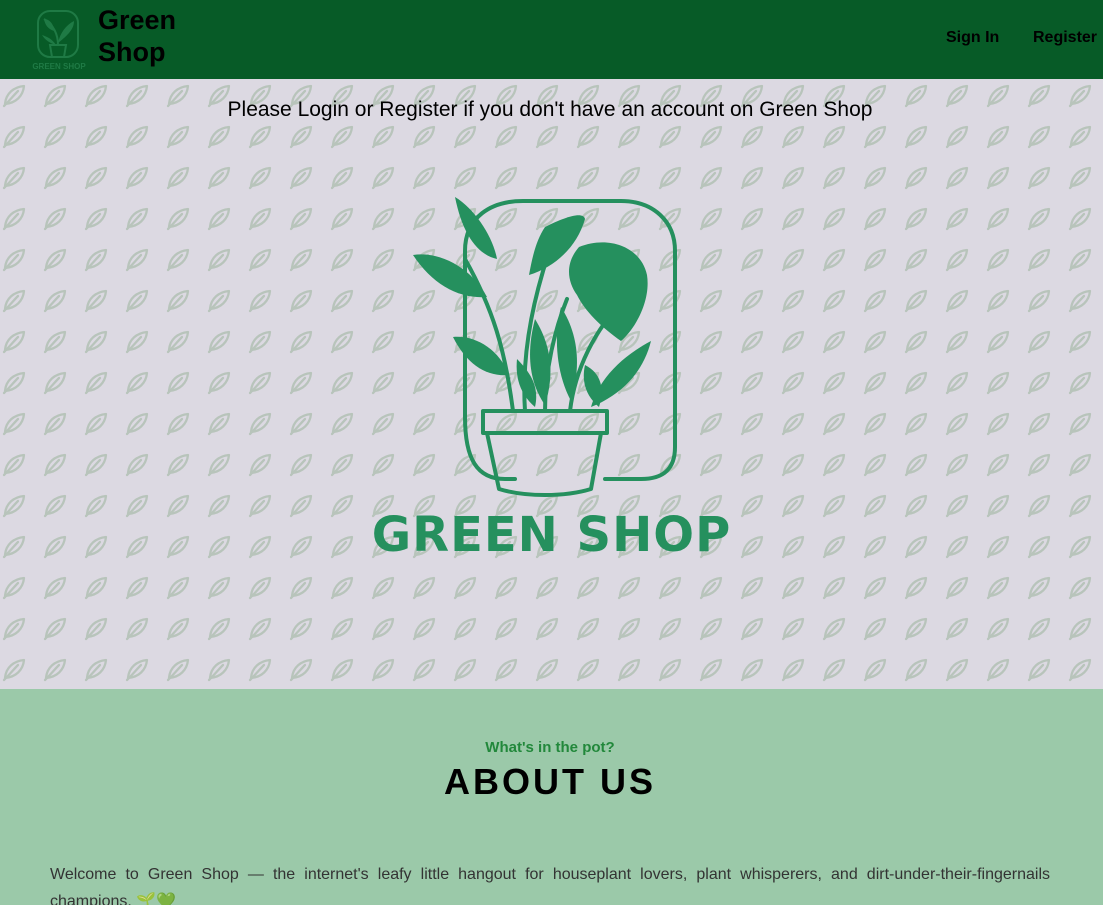  I want to click on potted-plant-logo-icon, so click(545, 347).